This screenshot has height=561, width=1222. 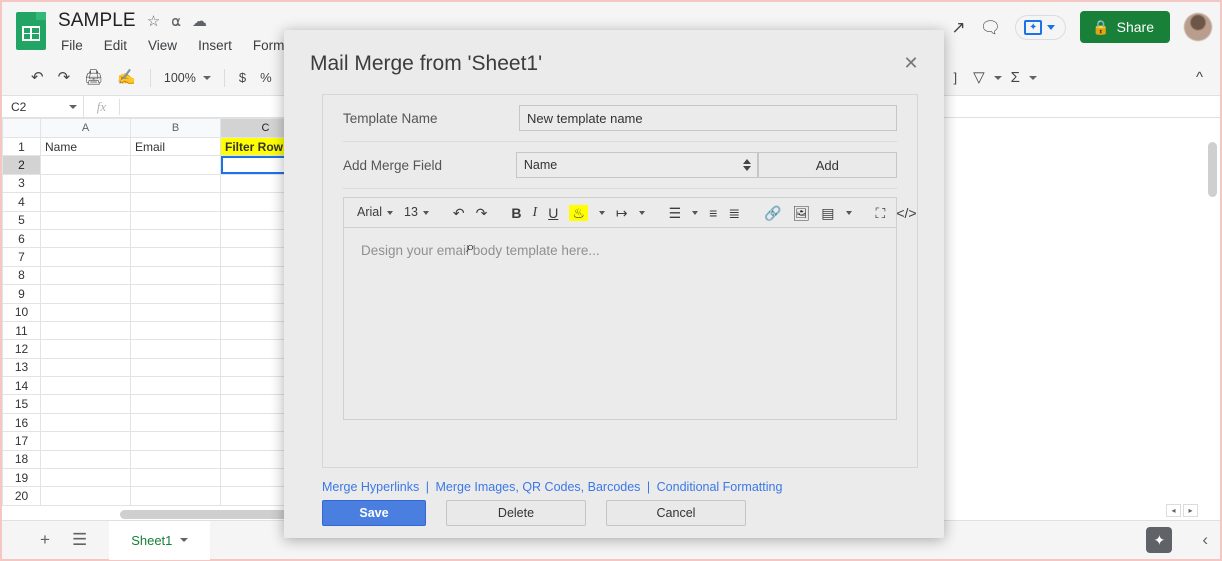 What do you see at coordinates (676, 513) in the screenshot?
I see `cancel-button: Cancel` at bounding box center [676, 513].